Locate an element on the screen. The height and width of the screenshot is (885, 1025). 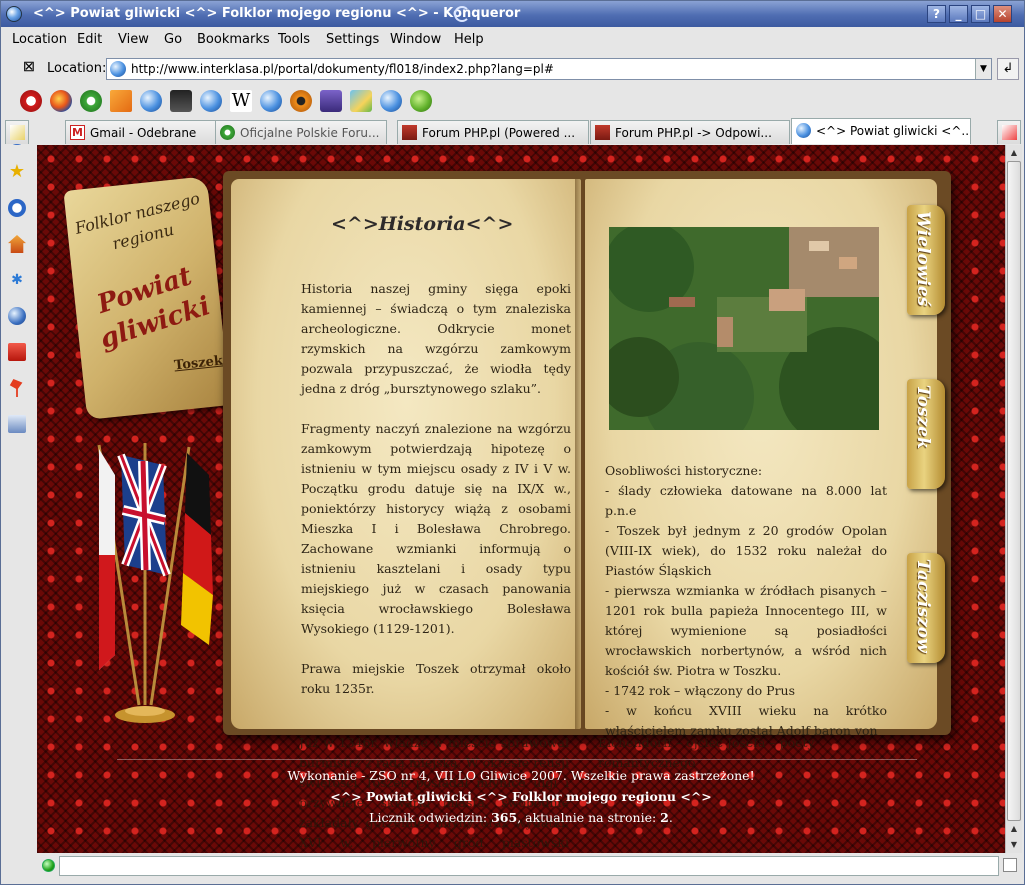
gmail-icon: M is located at coordinates (77, 132).